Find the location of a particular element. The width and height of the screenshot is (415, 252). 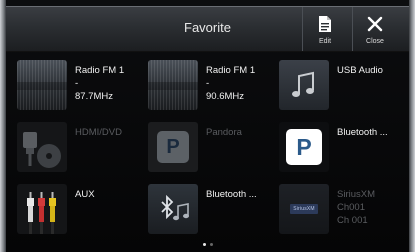

tile-label: USB Audio is located at coordinates (370, 70).